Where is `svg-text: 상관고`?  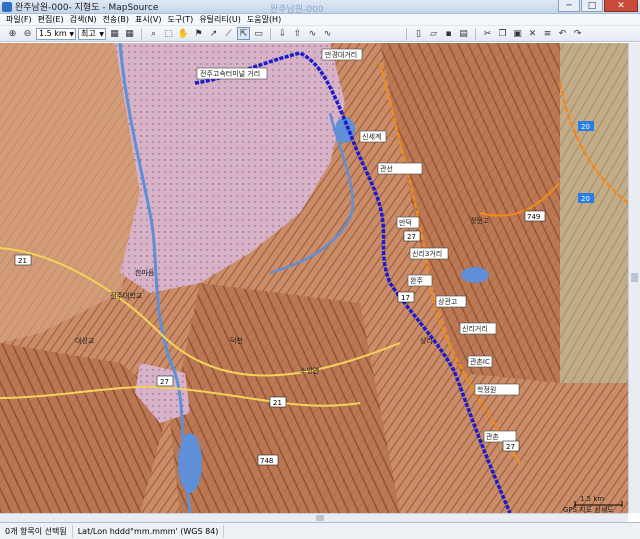
svg-text: 상관고 is located at coordinates (448, 301).